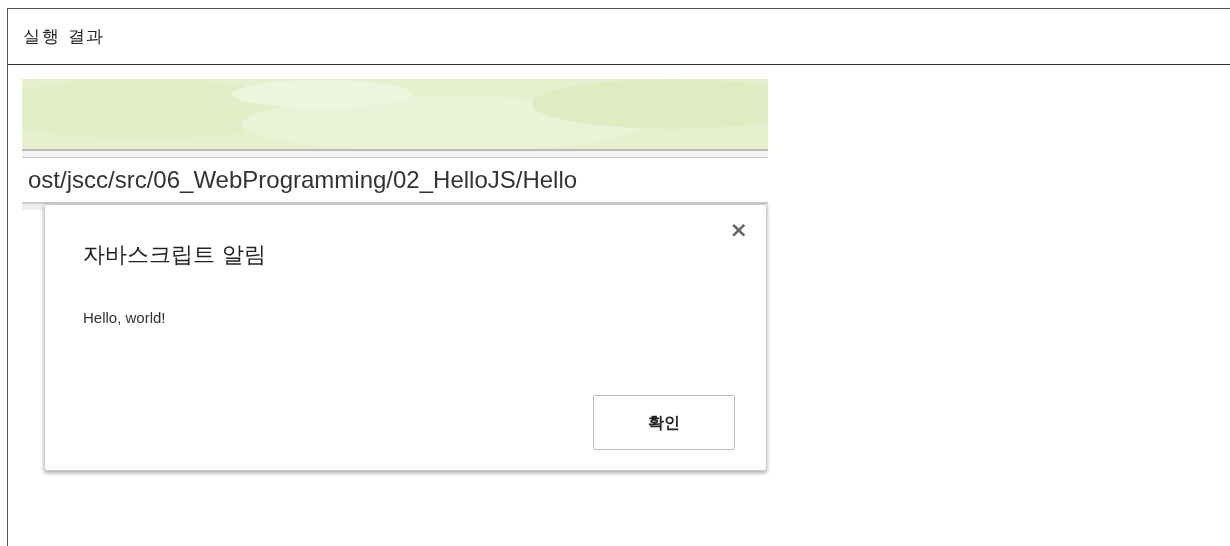 This screenshot has width=1230, height=546. I want to click on dialog-title: 자바스크립트 알림, so click(175, 255).